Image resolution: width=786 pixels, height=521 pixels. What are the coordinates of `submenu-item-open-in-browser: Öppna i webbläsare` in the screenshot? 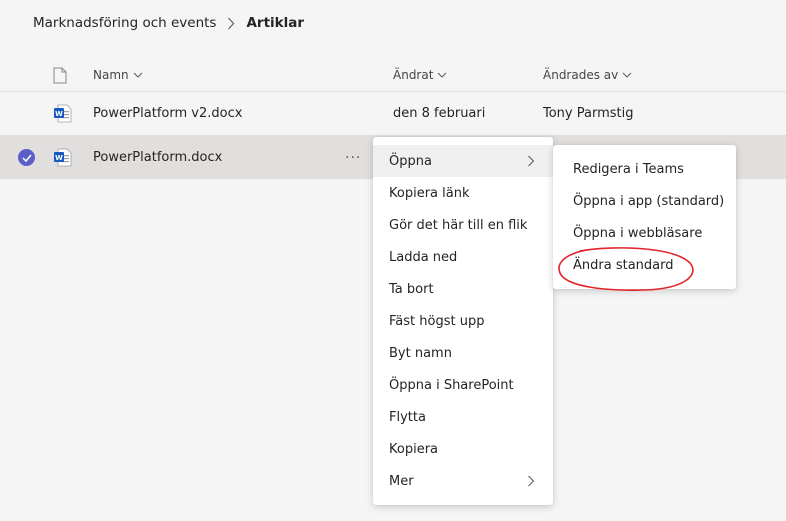 It's located at (644, 233).